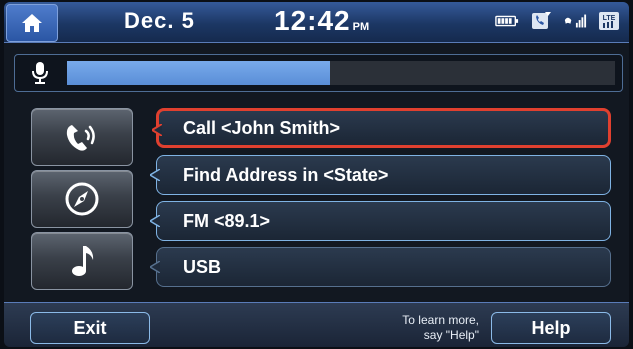 The image size is (633, 349). Describe the element at coordinates (440, 320) in the screenshot. I see `help-hint-line1: To learn more,` at that location.